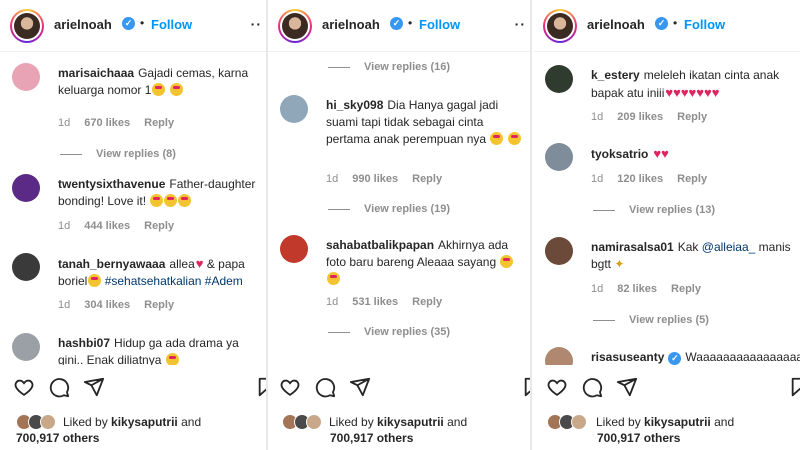  Describe the element at coordinates (615, 75) in the screenshot. I see `commenter-username: k_estery` at that location.